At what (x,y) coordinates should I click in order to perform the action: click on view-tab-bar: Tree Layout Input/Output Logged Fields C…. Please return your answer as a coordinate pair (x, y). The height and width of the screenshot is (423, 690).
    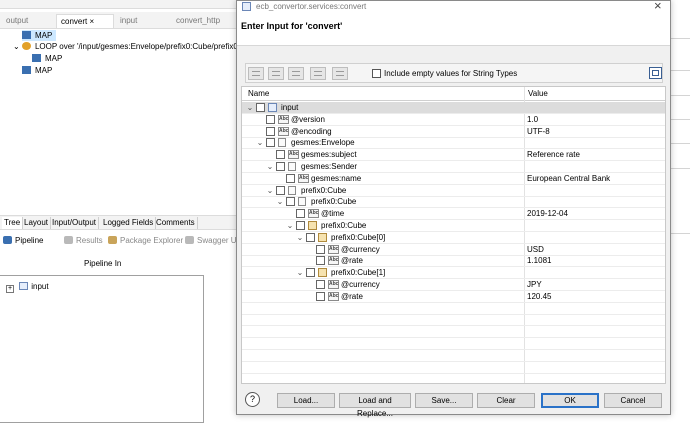
    Looking at the image, I should click on (120, 222).